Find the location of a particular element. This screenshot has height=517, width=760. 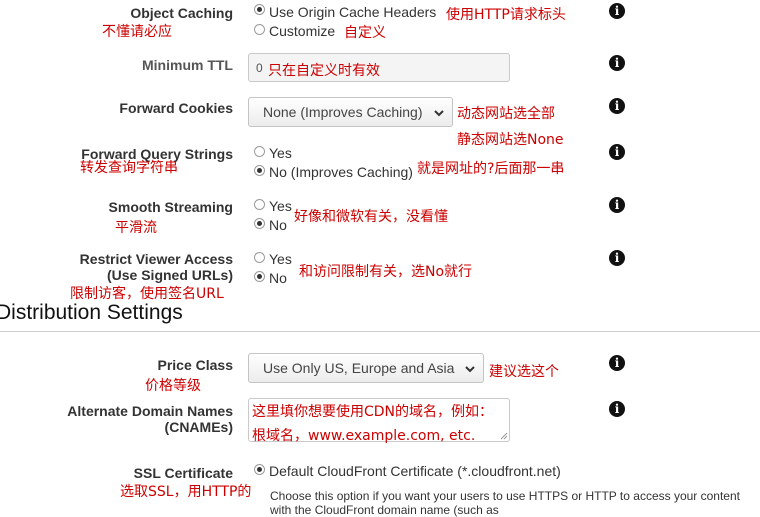

option-use-origin-cache-headers: Use Origin Cache Headers is located at coordinates (353, 12).